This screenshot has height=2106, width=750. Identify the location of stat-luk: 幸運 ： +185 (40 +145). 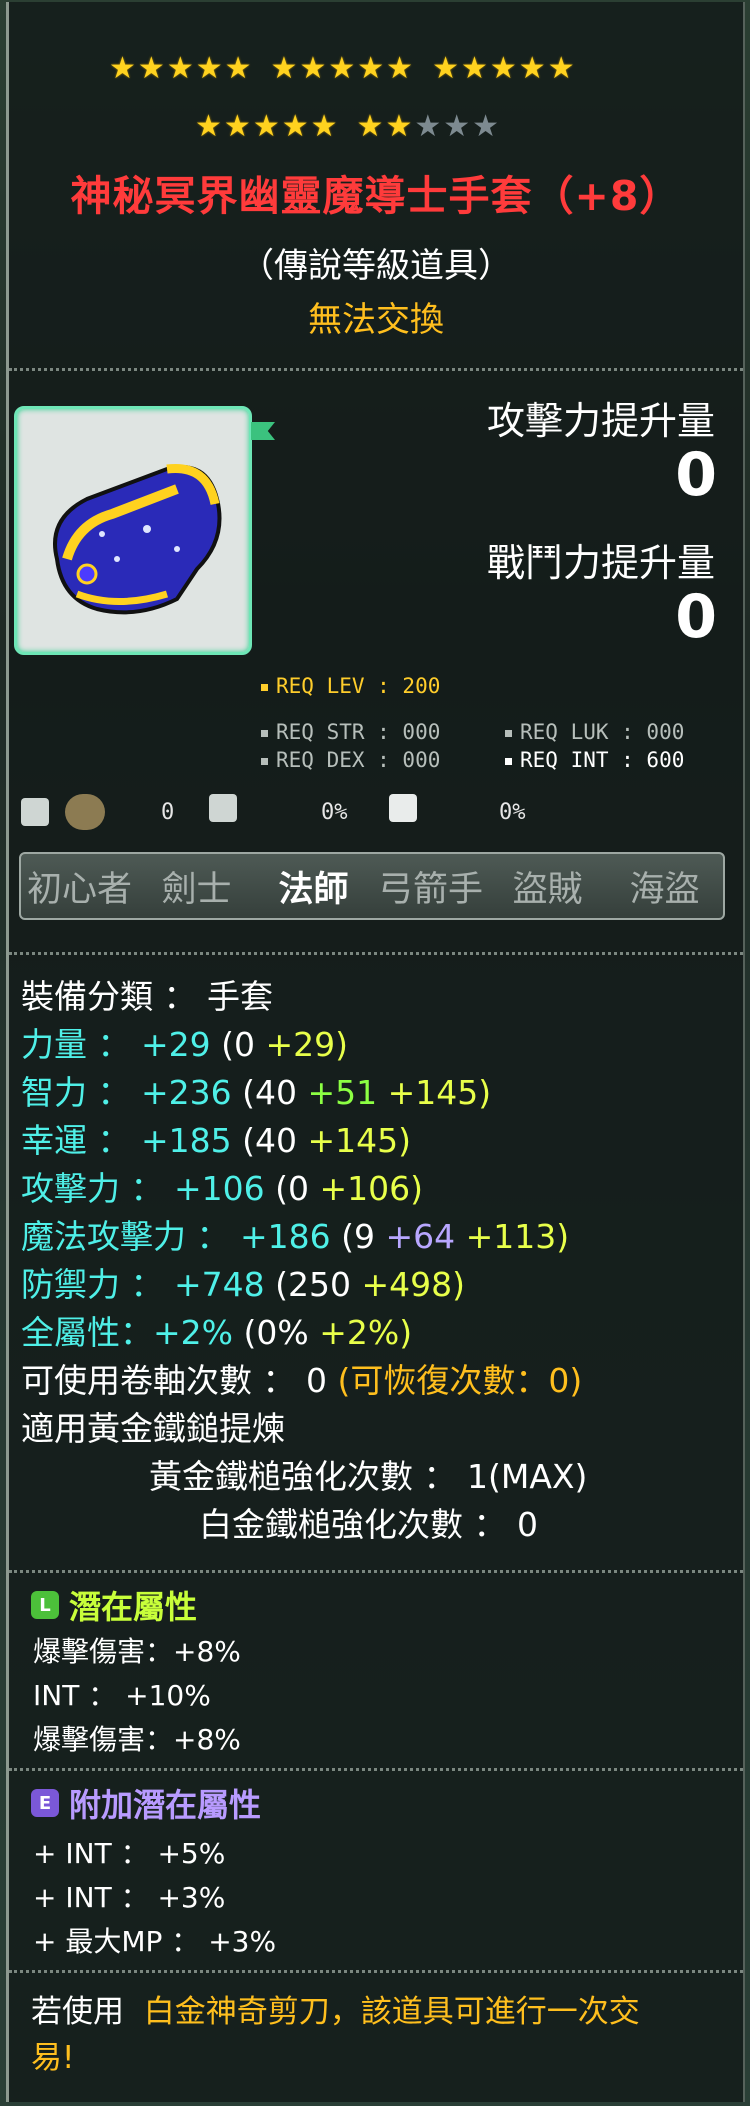
(216, 1140).